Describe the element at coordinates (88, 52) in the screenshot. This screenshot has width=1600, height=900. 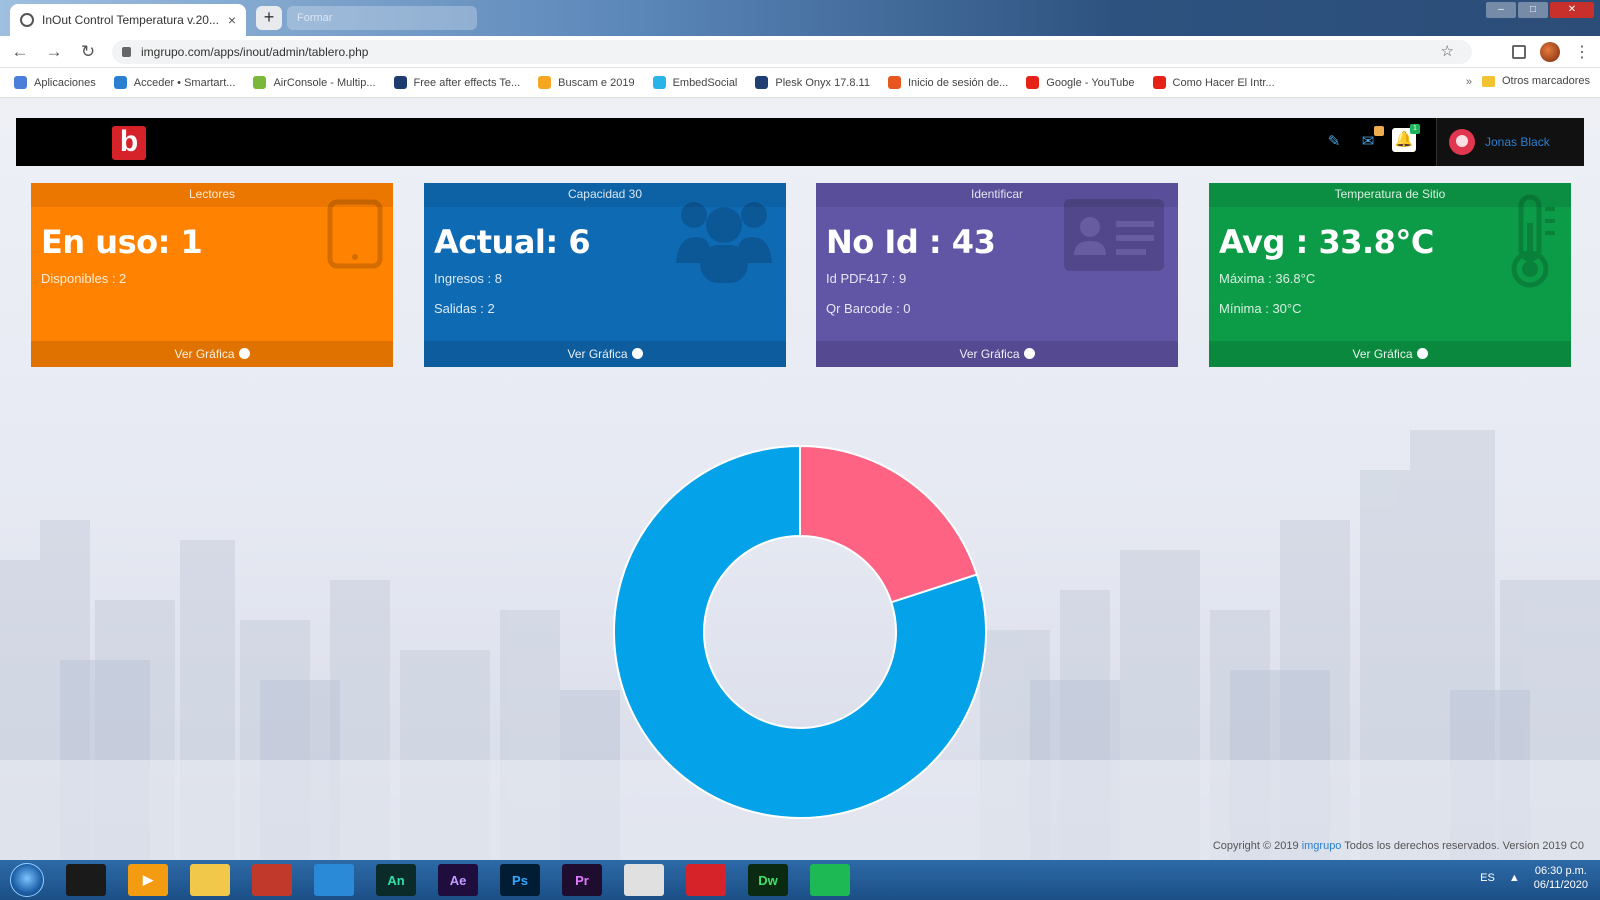
I see `reload-icon: ↻` at that location.